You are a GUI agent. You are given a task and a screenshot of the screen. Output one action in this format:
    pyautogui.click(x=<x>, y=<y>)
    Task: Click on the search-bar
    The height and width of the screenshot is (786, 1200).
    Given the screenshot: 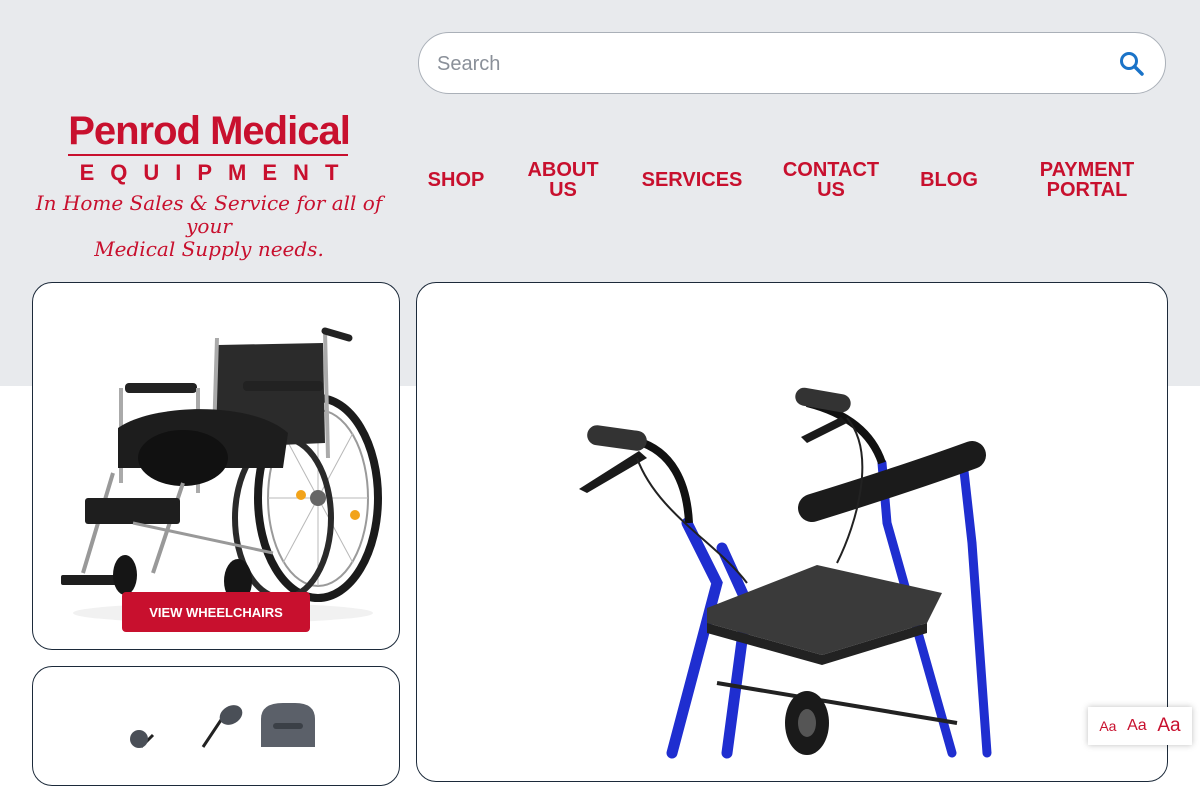 What is the action you would take?
    pyautogui.click(x=792, y=63)
    